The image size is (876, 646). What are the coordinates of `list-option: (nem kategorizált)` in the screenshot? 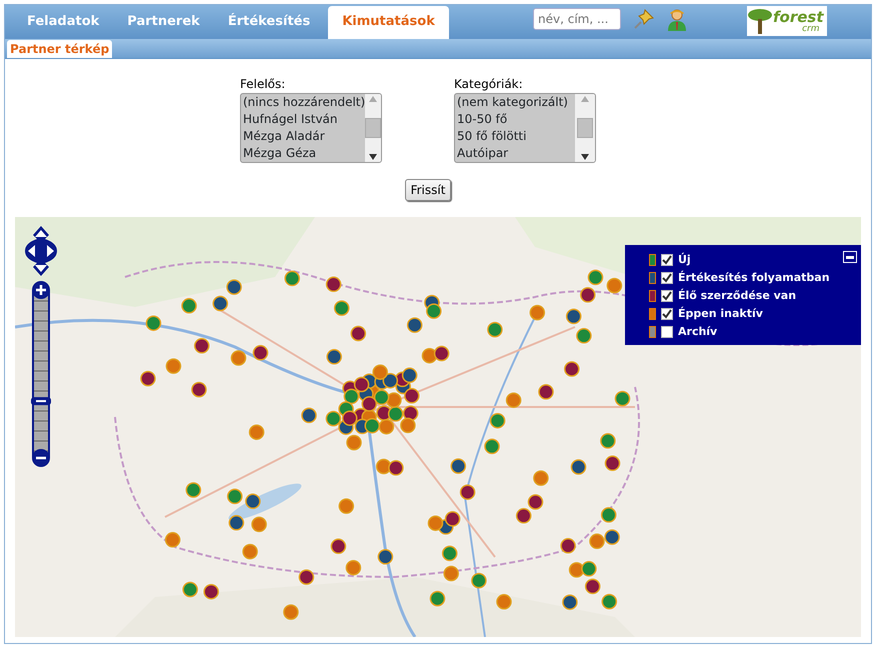 It's located at (515, 102).